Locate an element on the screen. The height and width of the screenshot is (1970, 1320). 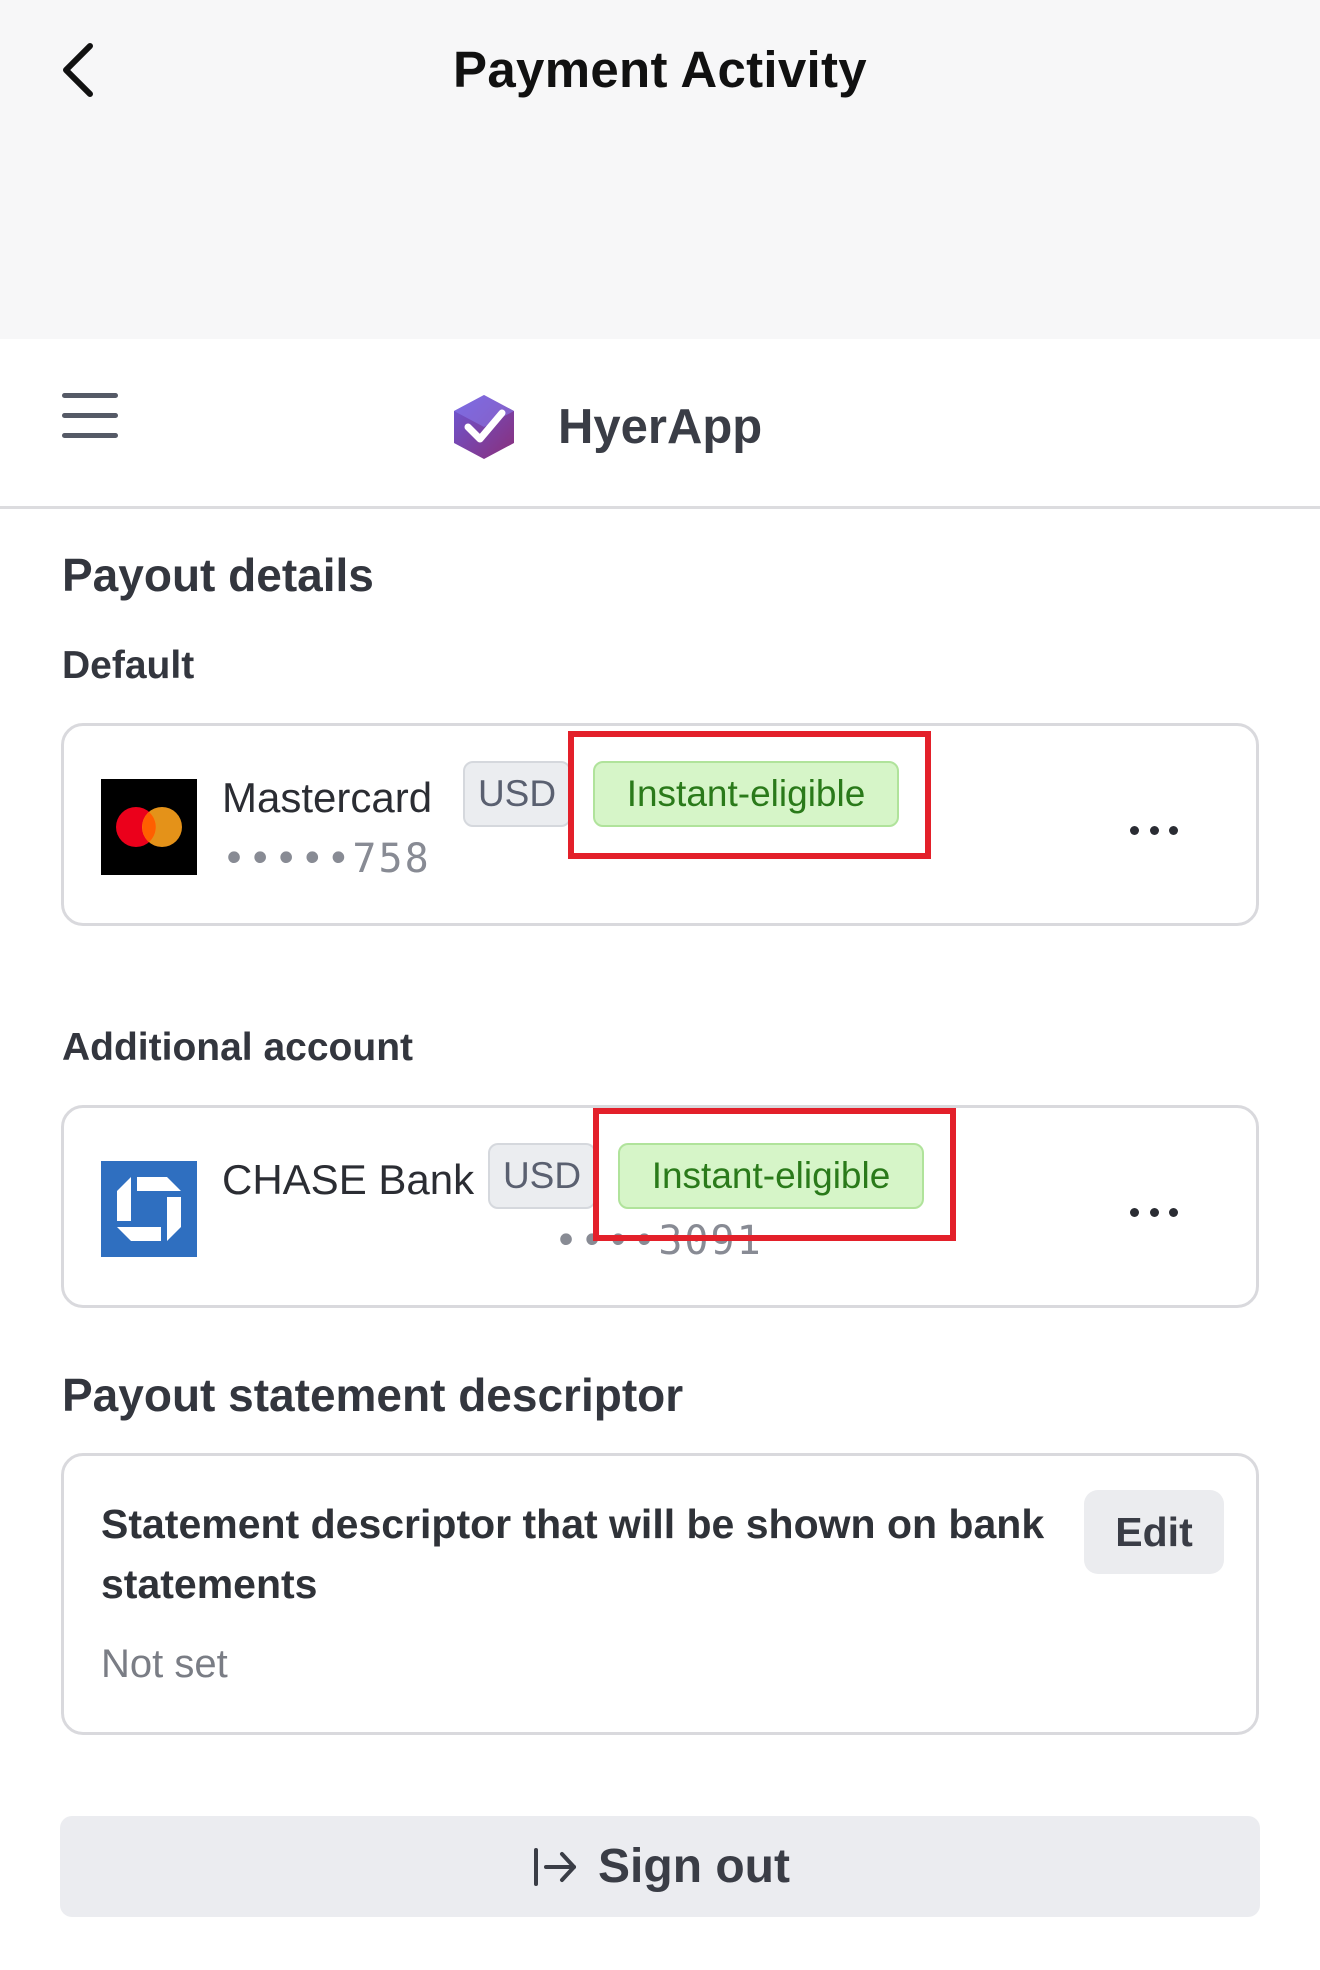
shield-check-logo-icon is located at coordinates (484, 427).